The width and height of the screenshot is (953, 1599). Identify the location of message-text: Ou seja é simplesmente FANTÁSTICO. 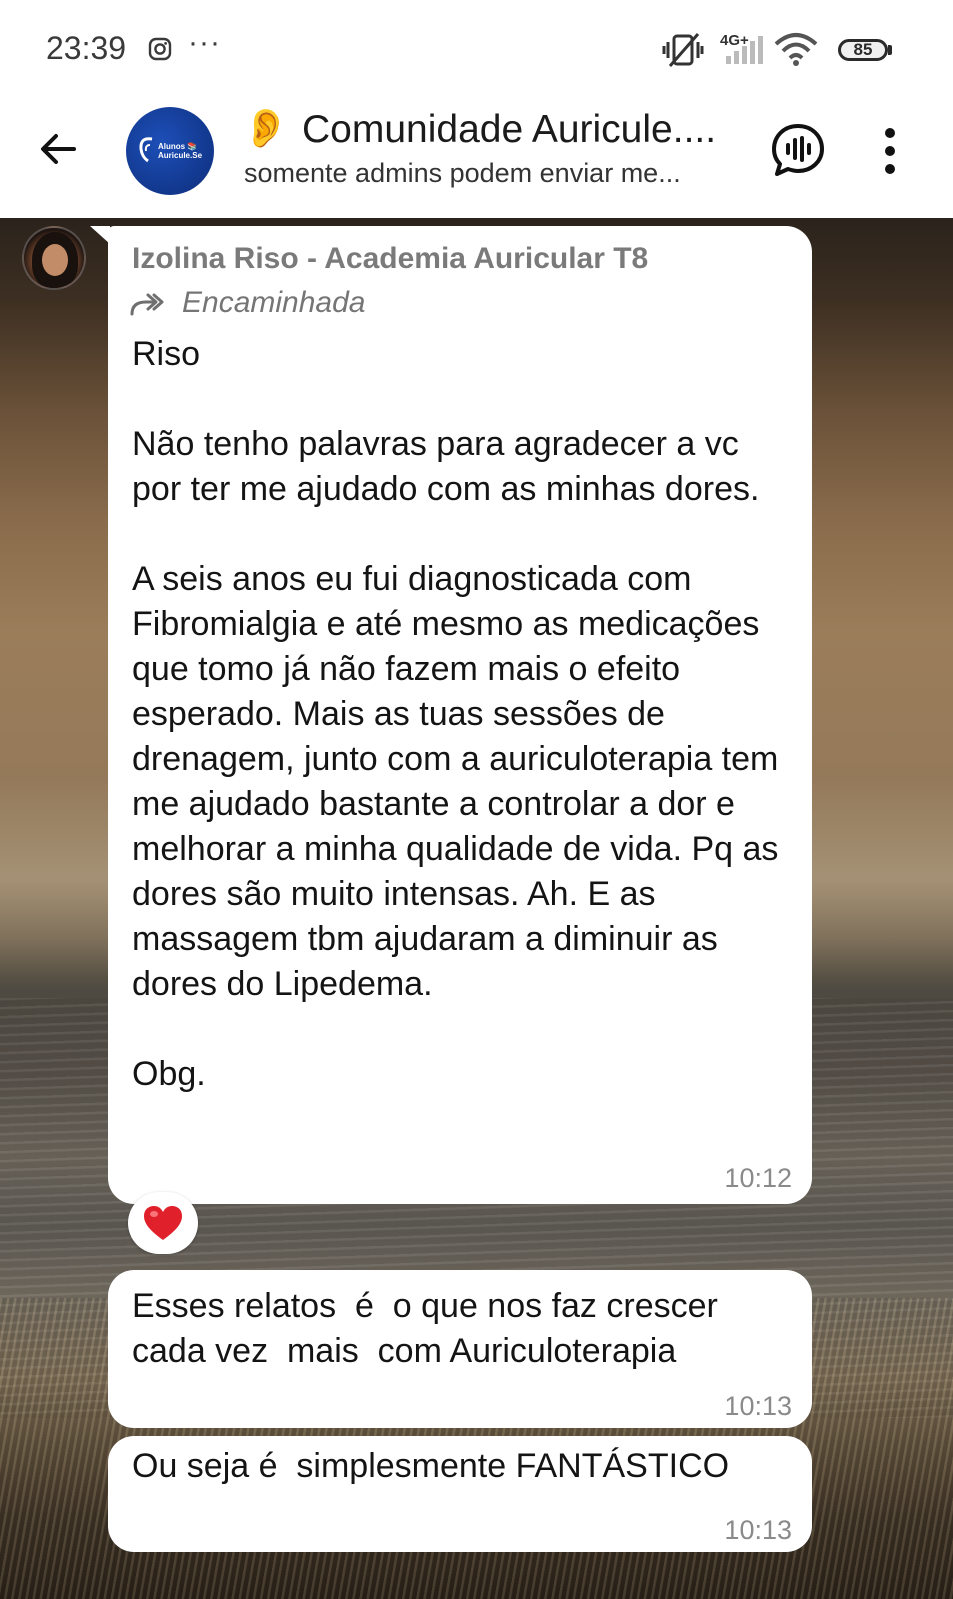
(431, 1466).